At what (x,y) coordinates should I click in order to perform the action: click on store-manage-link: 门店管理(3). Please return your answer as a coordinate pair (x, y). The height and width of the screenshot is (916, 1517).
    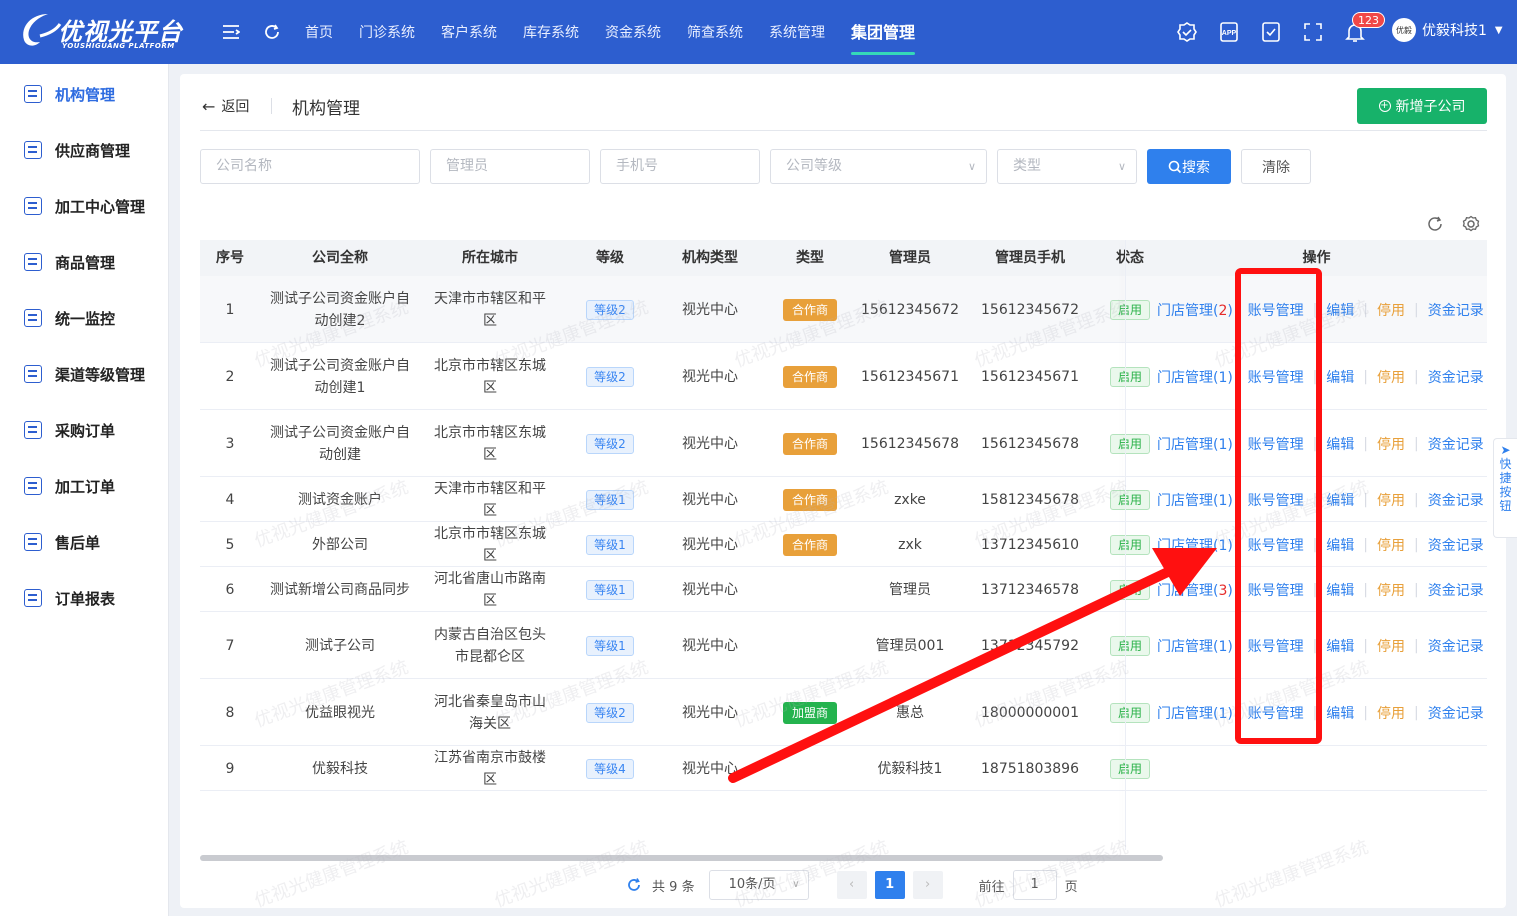
    Looking at the image, I should click on (1195, 590).